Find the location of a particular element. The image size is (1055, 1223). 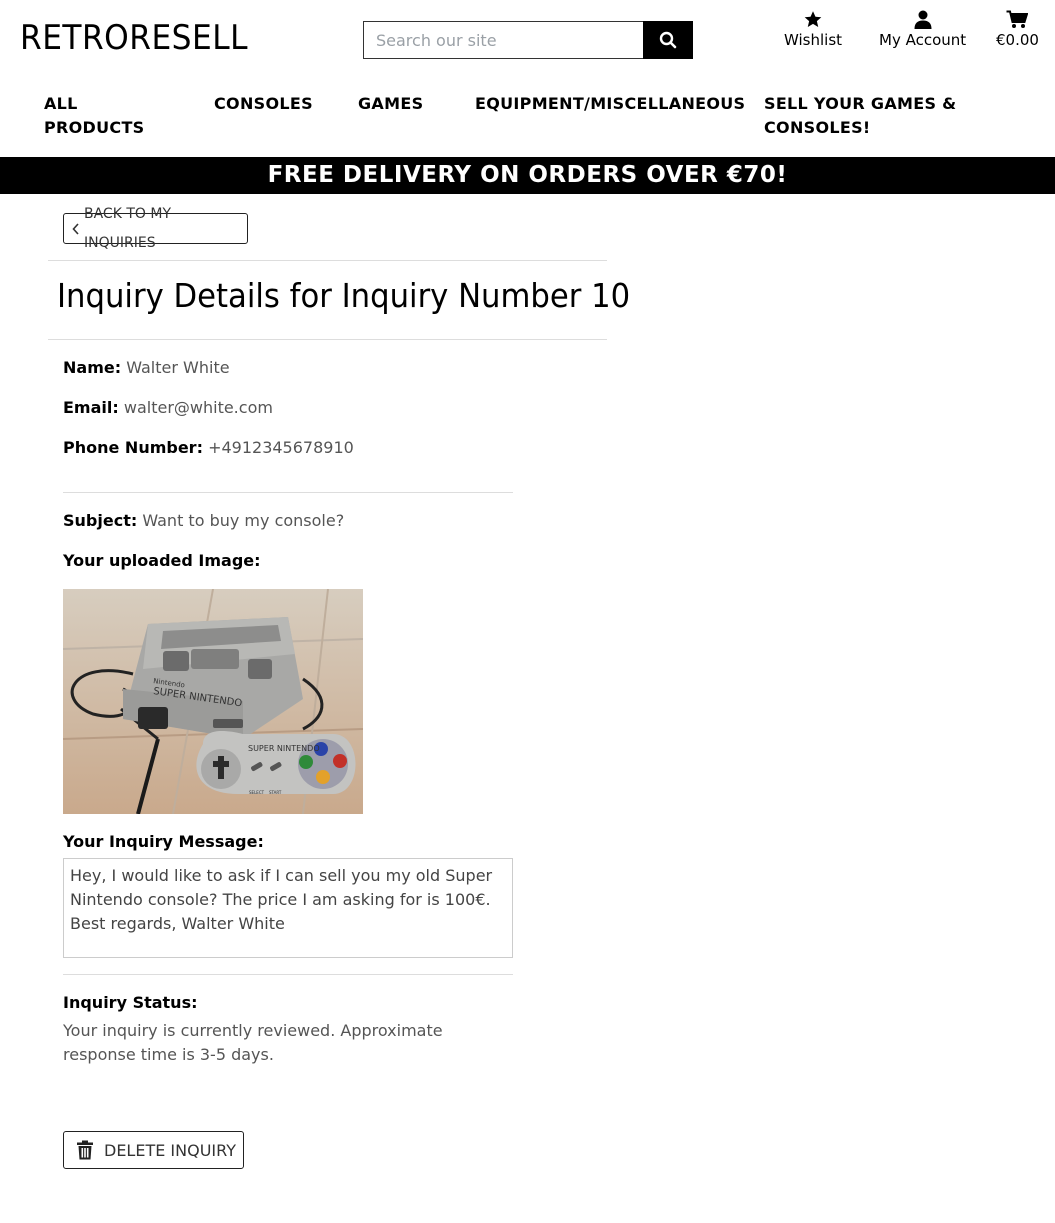

search-button is located at coordinates (668, 40).